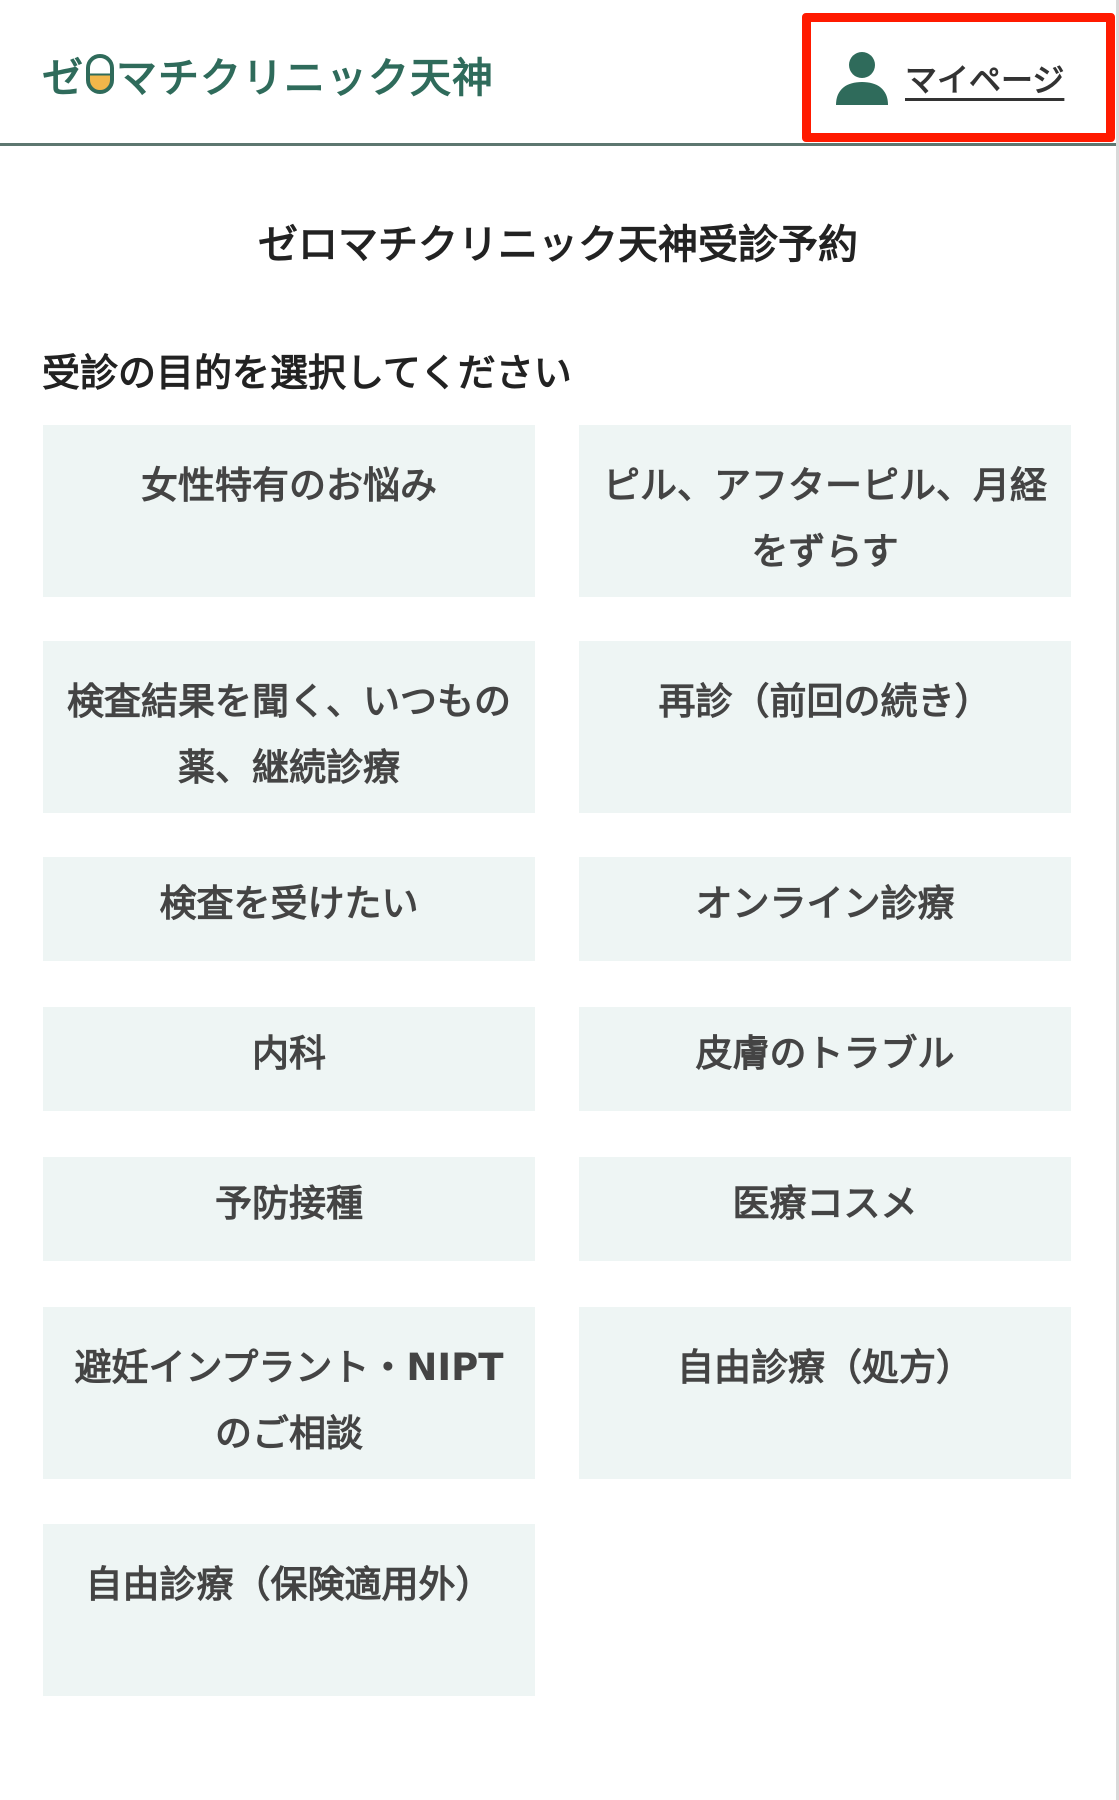 Image resolution: width=1119 pixels, height=1800 pixels. Describe the element at coordinates (825, 1059) in the screenshot. I see `purpose-option-skin: 皮膚のトラブル` at that location.